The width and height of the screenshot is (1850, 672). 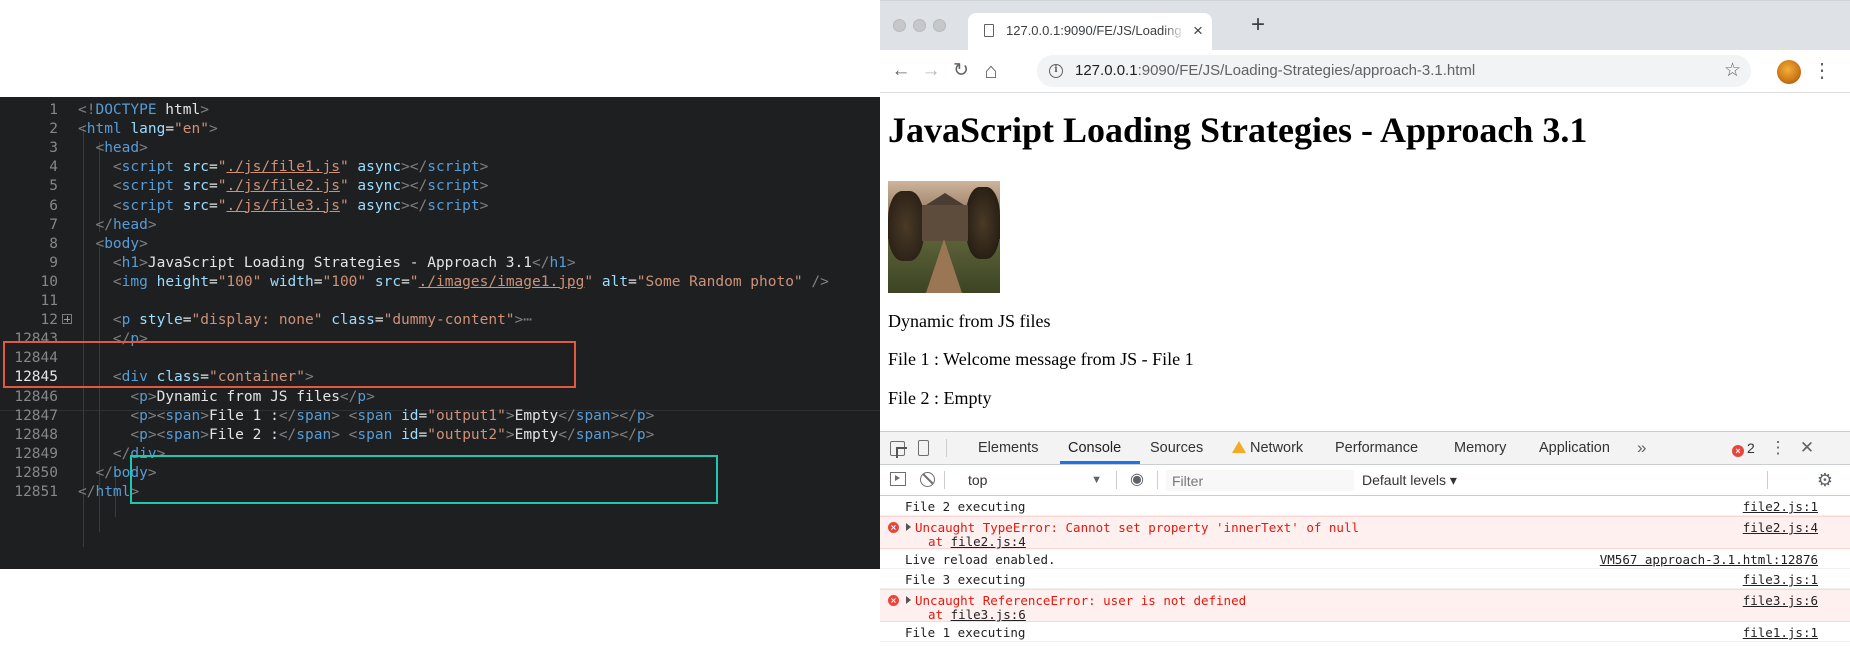 I want to click on stack-trace: at file3.js:6, so click(x=977, y=614).